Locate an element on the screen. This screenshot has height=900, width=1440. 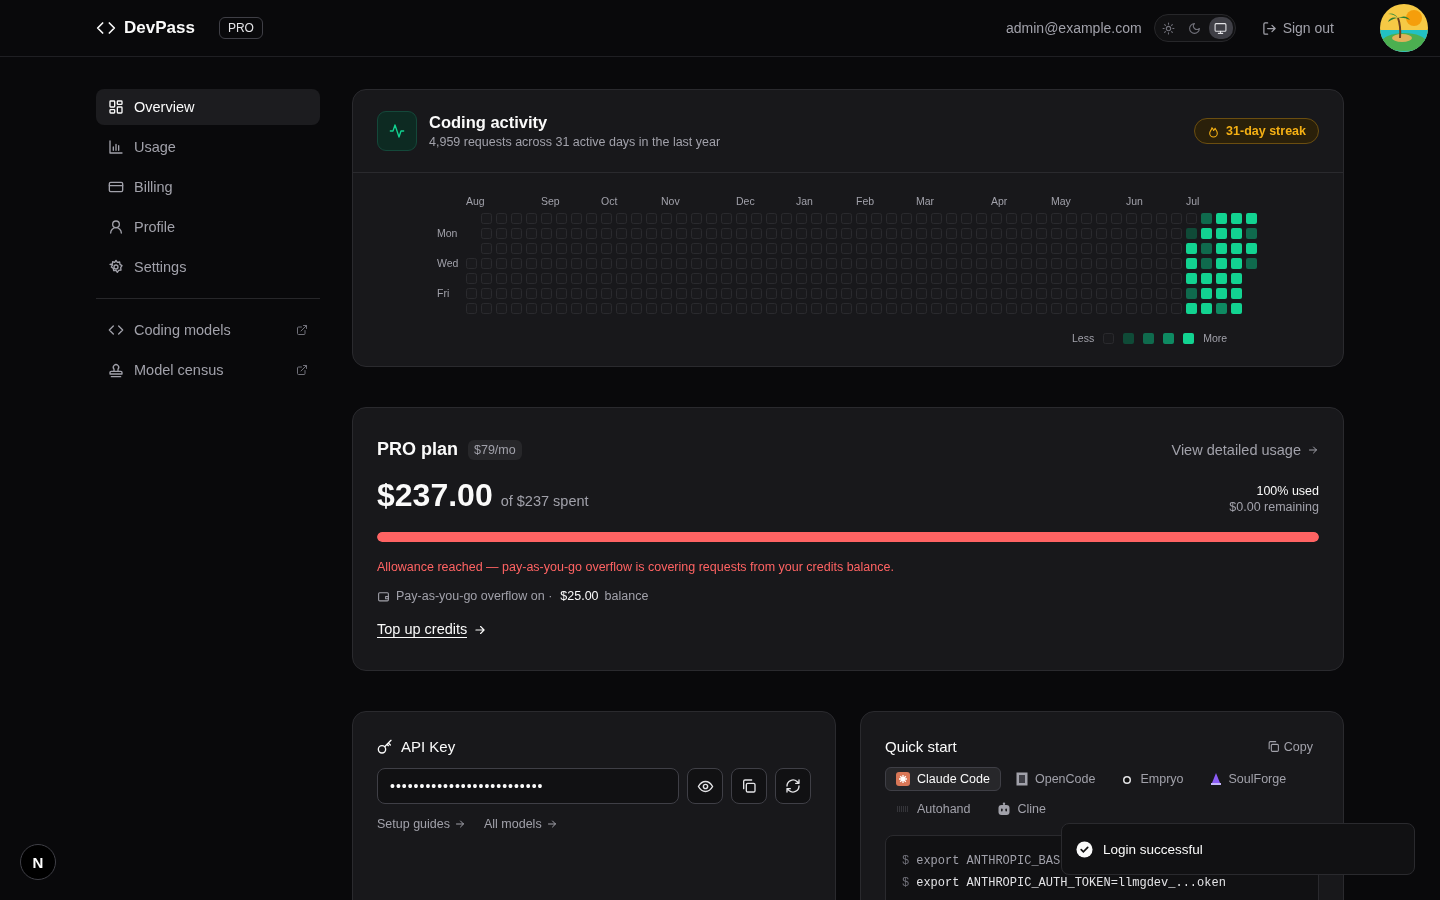
monitor-icon is located at coordinates (1221, 28).